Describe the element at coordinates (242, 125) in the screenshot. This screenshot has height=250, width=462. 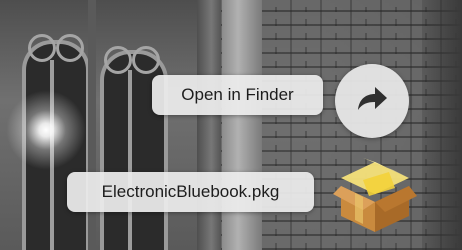
I see `stone-column` at that location.